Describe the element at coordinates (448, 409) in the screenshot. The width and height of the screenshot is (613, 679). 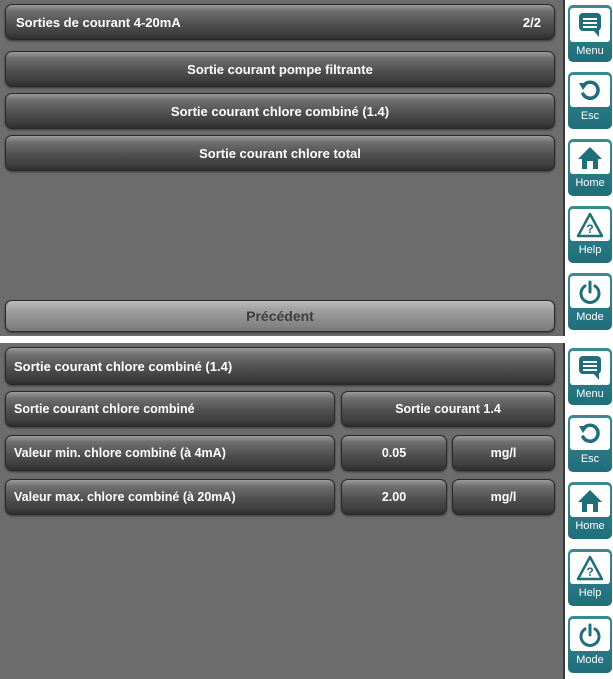
I see `output-assignment-value: Sortie courant 1.4` at that location.